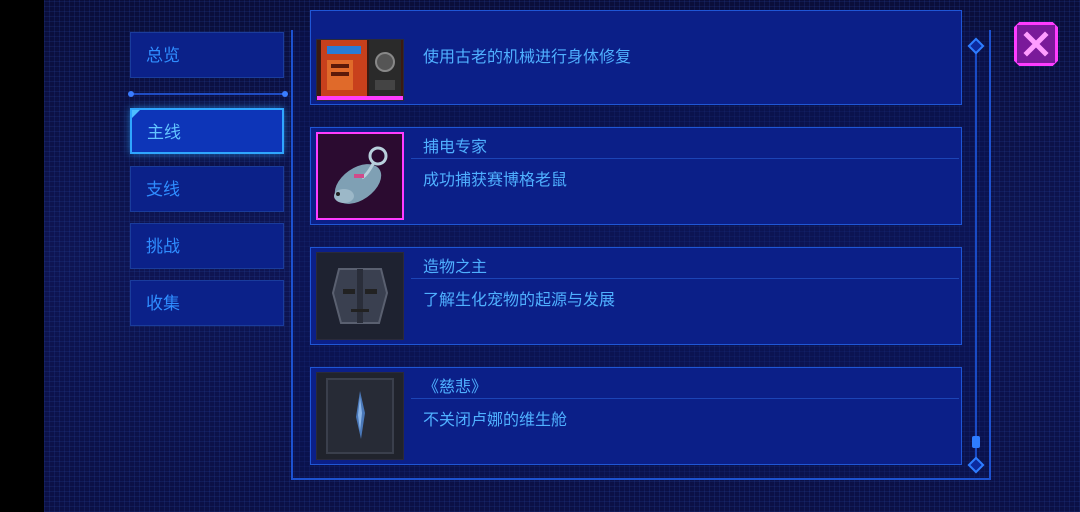 The image size is (1080, 512). Describe the element at coordinates (208, 94) in the screenshot. I see `sidebar-divider` at that location.